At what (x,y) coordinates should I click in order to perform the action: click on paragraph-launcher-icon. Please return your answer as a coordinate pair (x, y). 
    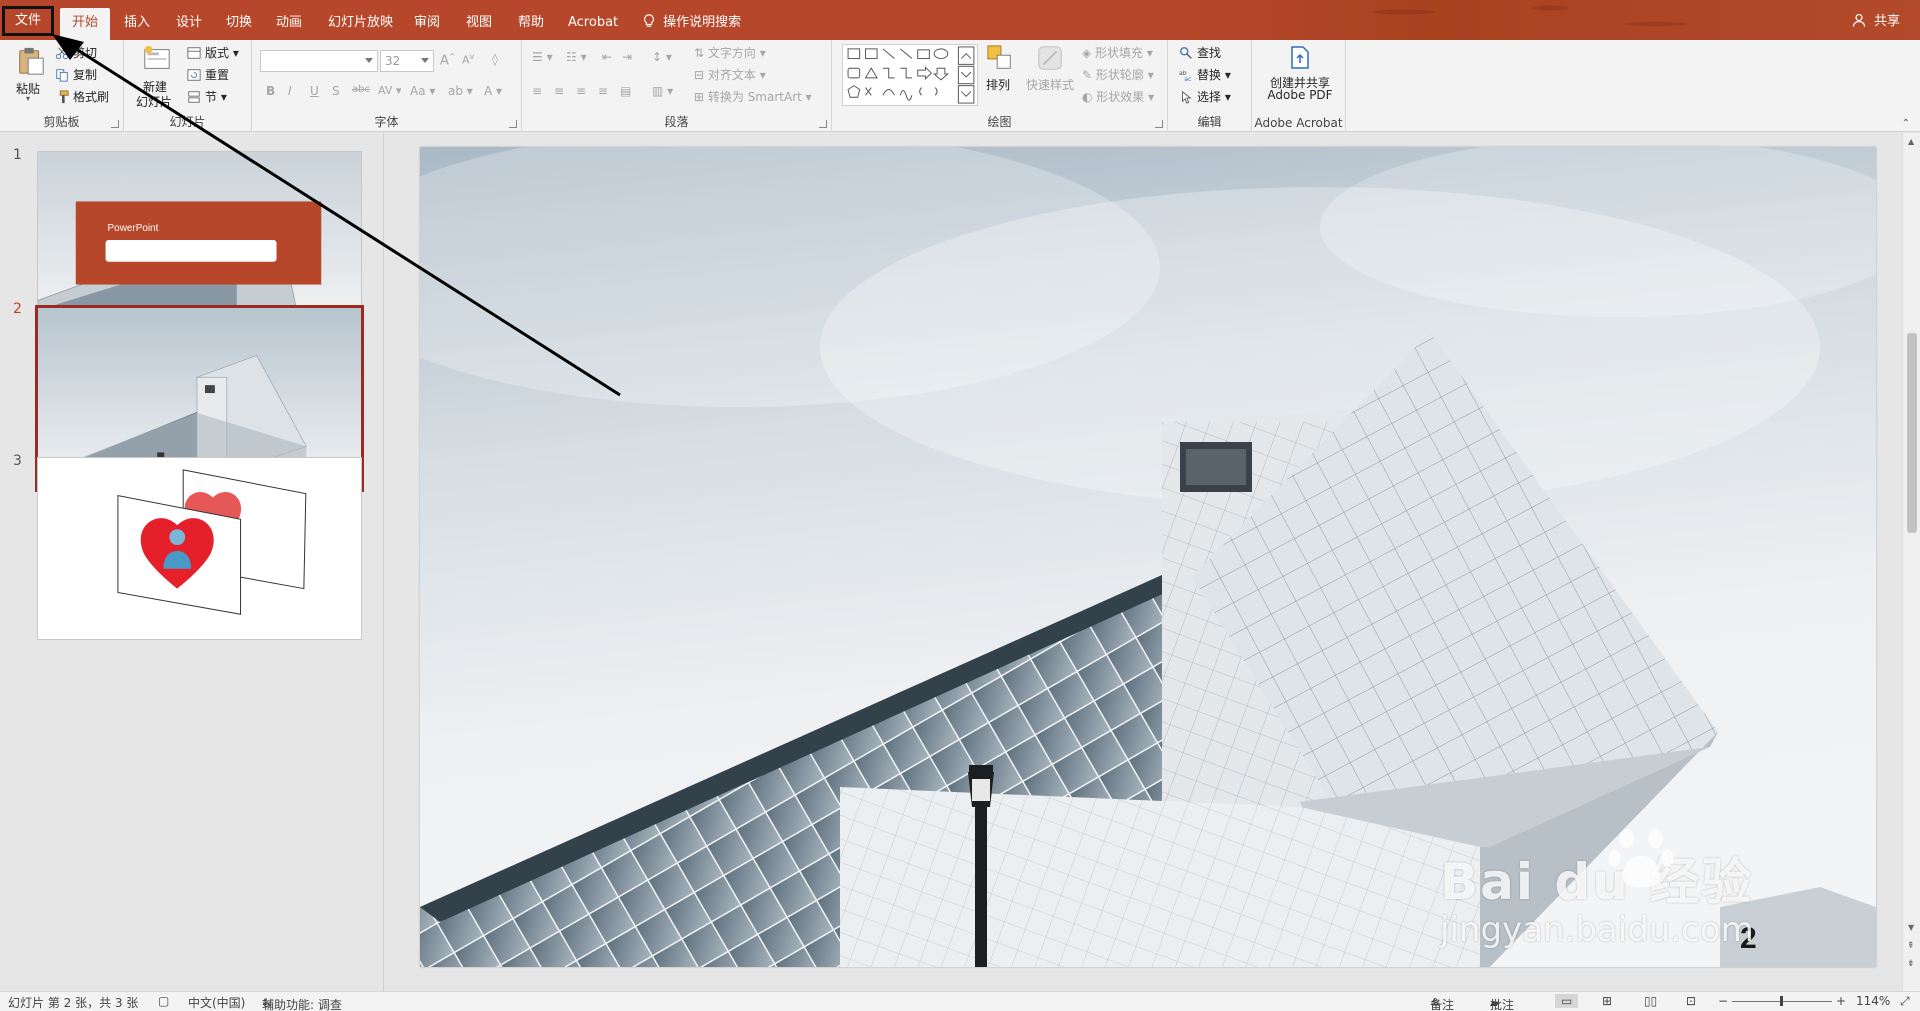
    Looking at the image, I should click on (823, 124).